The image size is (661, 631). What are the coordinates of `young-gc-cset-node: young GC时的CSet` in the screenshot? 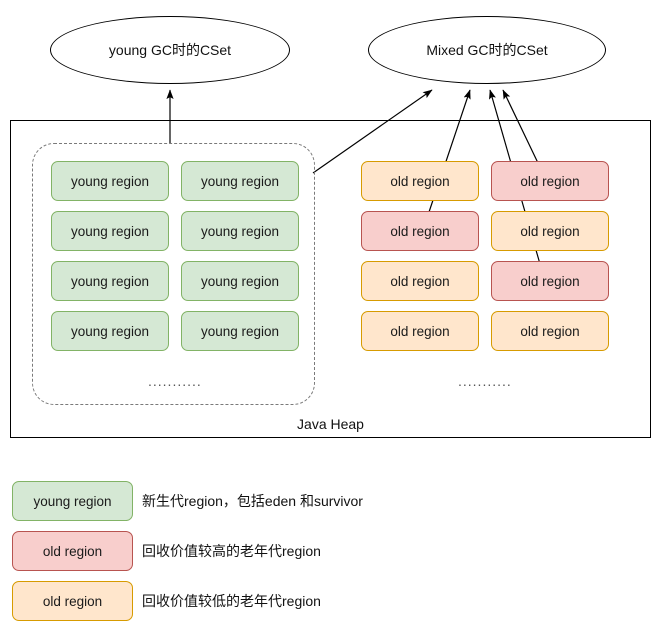 It's located at (170, 50).